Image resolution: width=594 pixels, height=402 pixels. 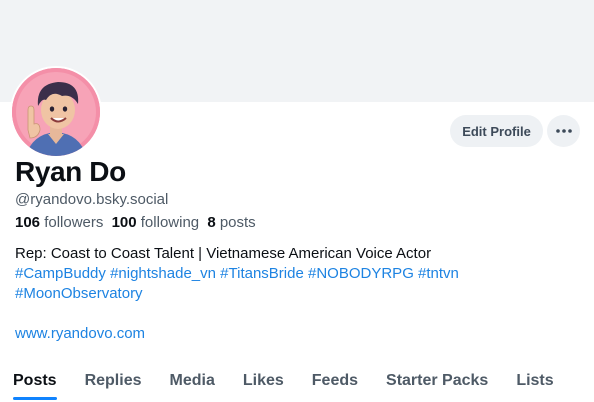 I want to click on hashtag-link: #tntvn, so click(x=438, y=273).